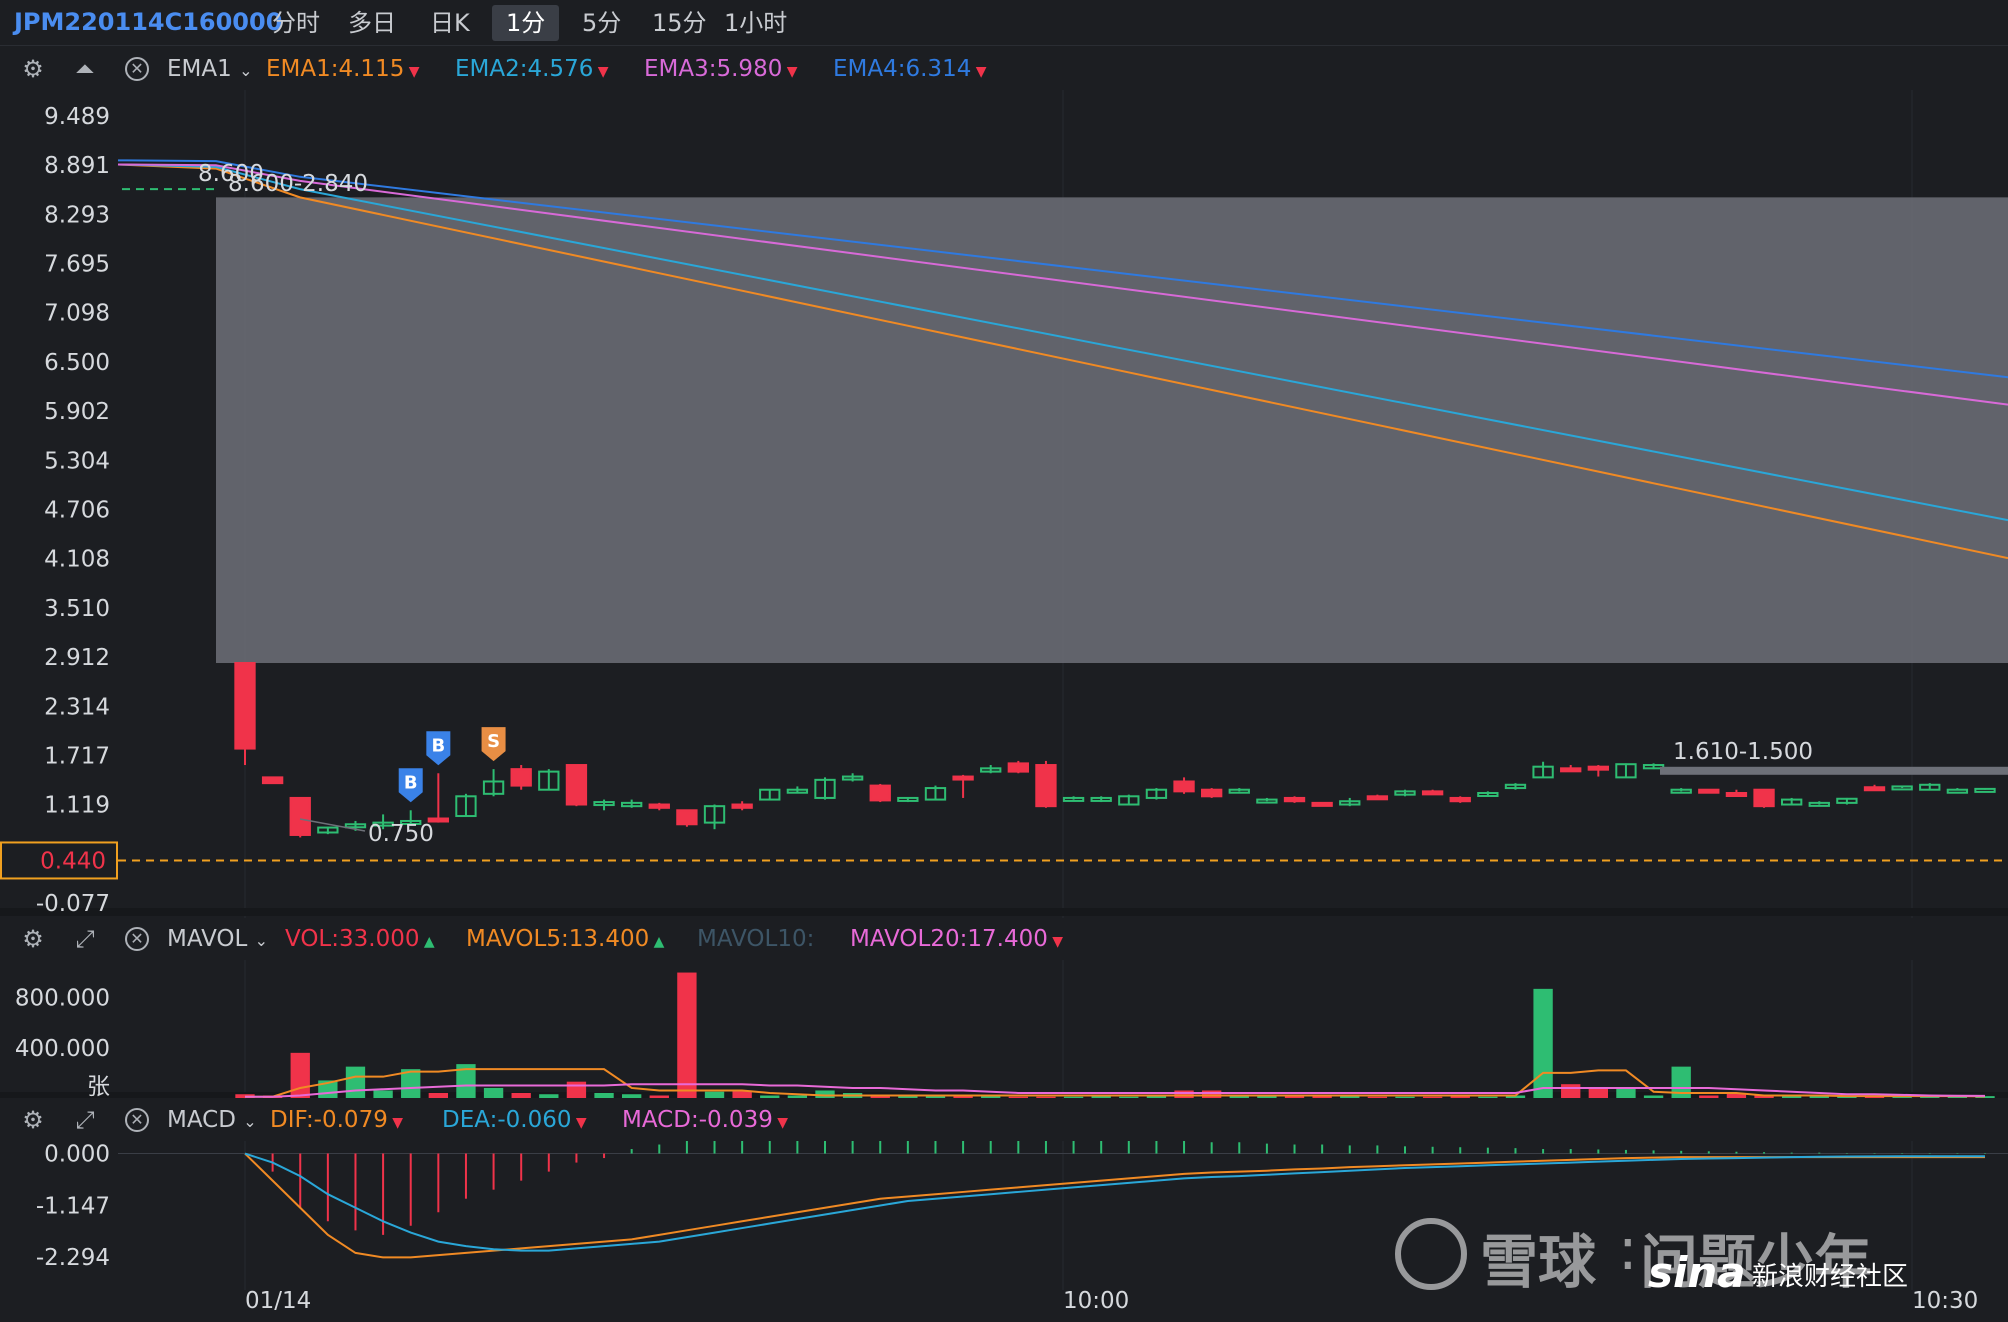 The width and height of the screenshot is (2008, 1322). I want to click on ema4-label: EMA4:6.314, so click(902, 69).